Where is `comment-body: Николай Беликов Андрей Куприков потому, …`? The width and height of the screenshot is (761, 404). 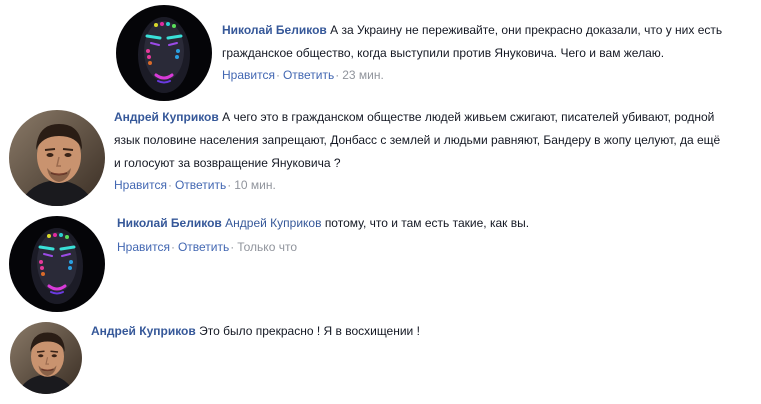
comment-body: Николай Беликов Андрей Куприков потому, … is located at coordinates (417, 223).